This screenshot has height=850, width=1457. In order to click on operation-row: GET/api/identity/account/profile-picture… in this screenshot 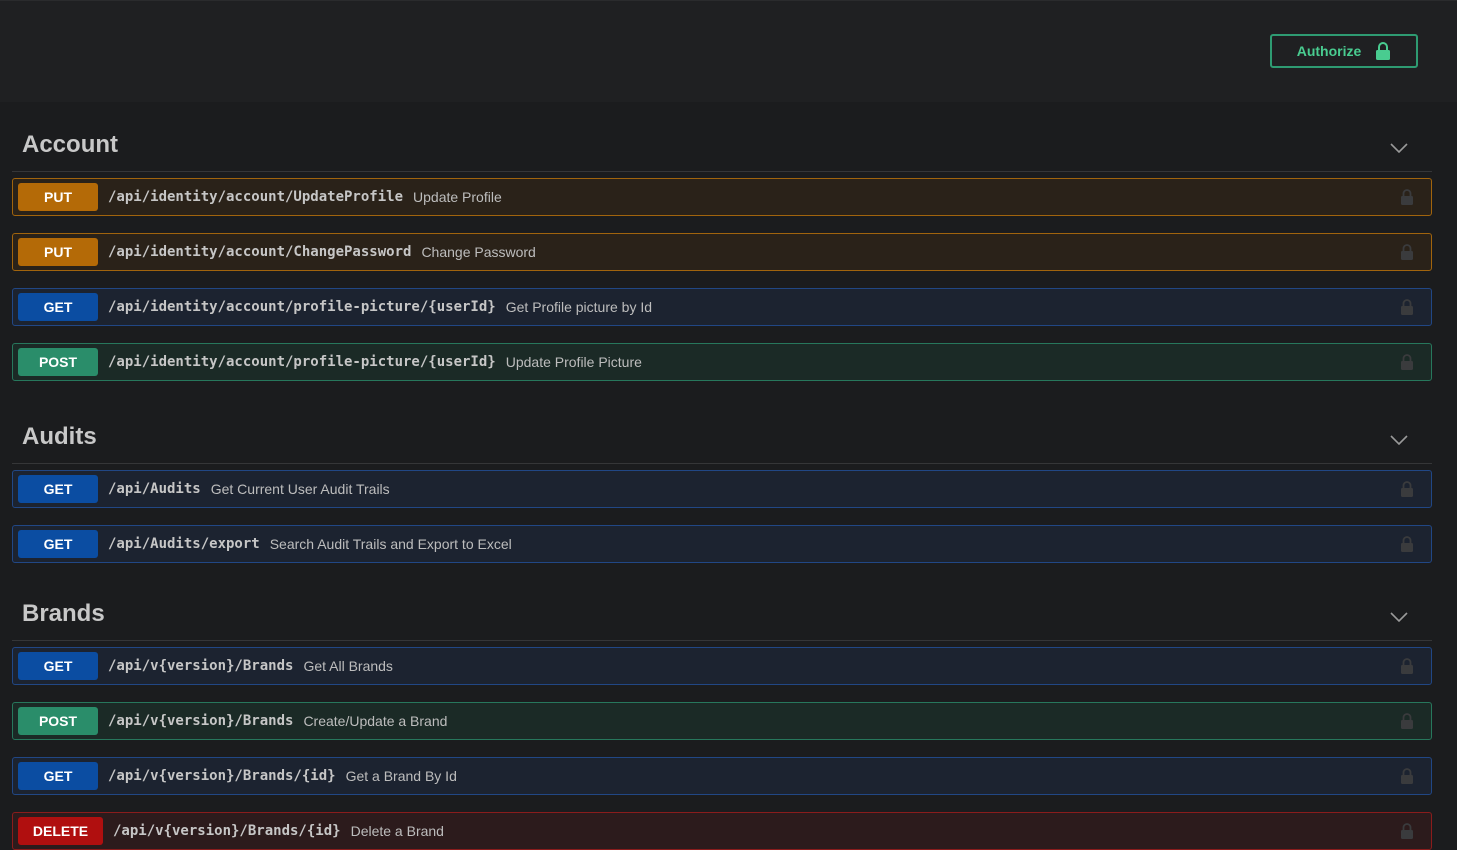, I will do `click(722, 307)`.